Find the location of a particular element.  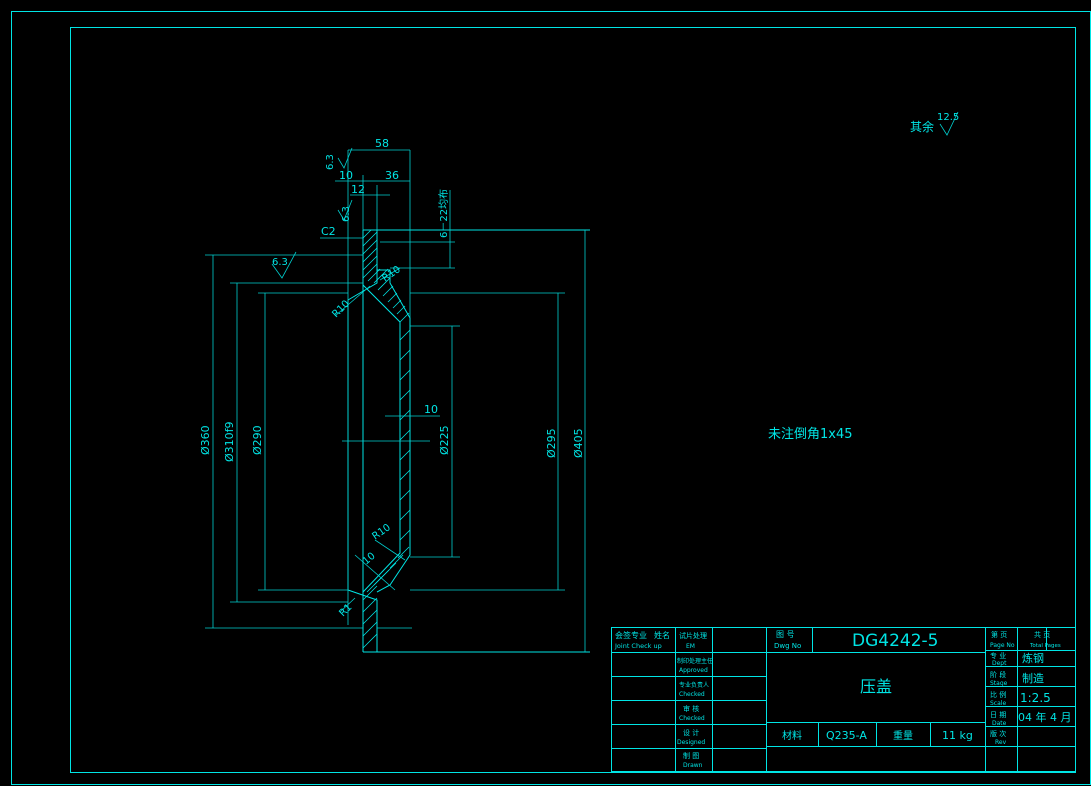

dim-dia-290: Ø290 is located at coordinates (257, 440).